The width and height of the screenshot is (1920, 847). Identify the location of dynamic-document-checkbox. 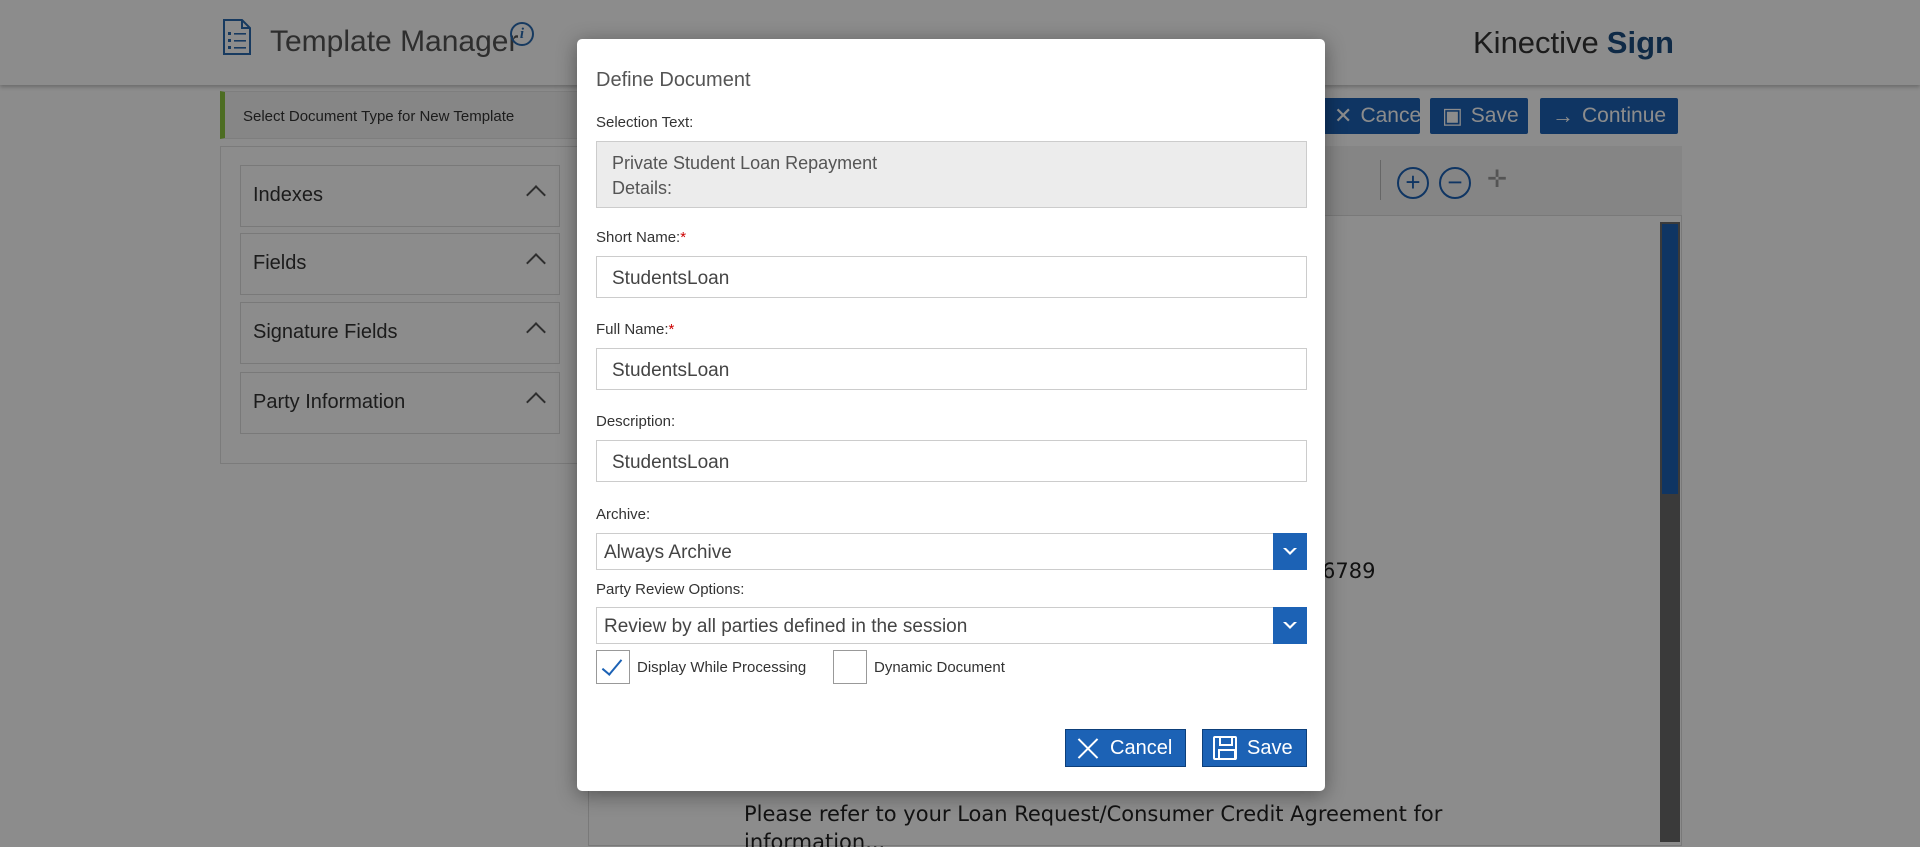
(850, 667).